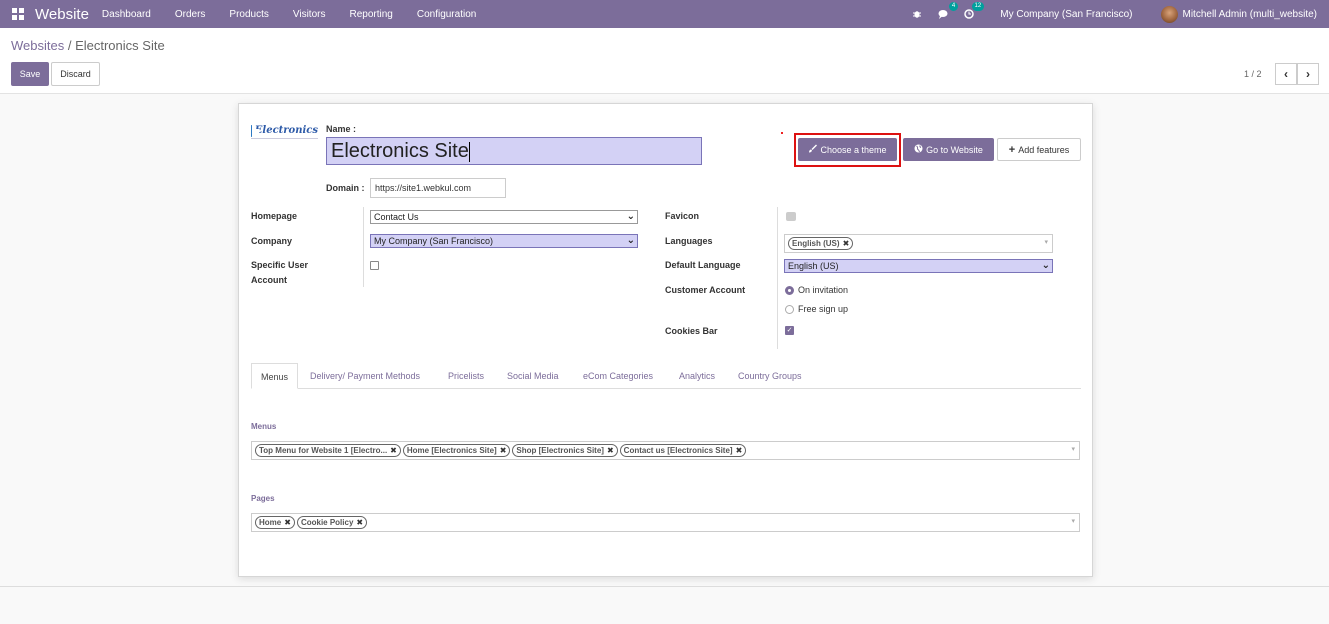 Image resolution: width=1329 pixels, height=624 pixels. Describe the element at coordinates (190, 14) in the screenshot. I see `menu-orders: Orders` at that location.